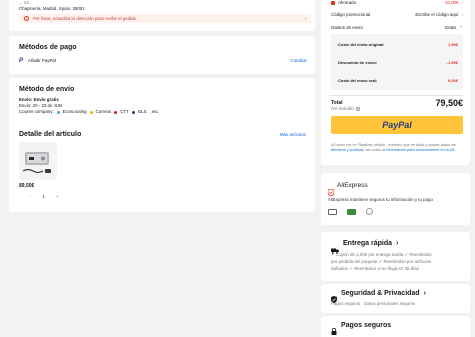 The image size is (475, 337). Describe the element at coordinates (21, 61) in the screenshot. I see `paypal-icon: P` at that location.